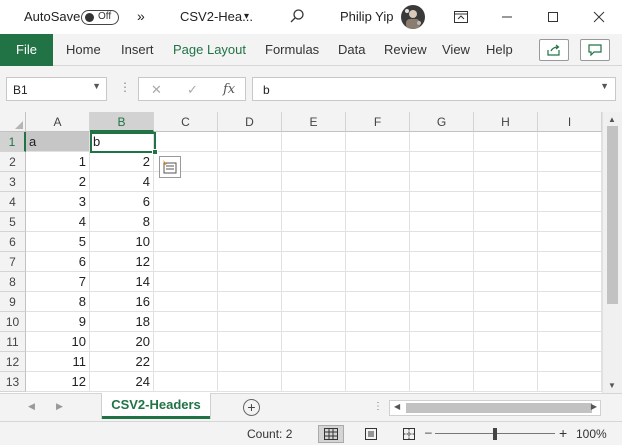  Describe the element at coordinates (250, 322) in the screenshot. I see `cell-d10` at that location.